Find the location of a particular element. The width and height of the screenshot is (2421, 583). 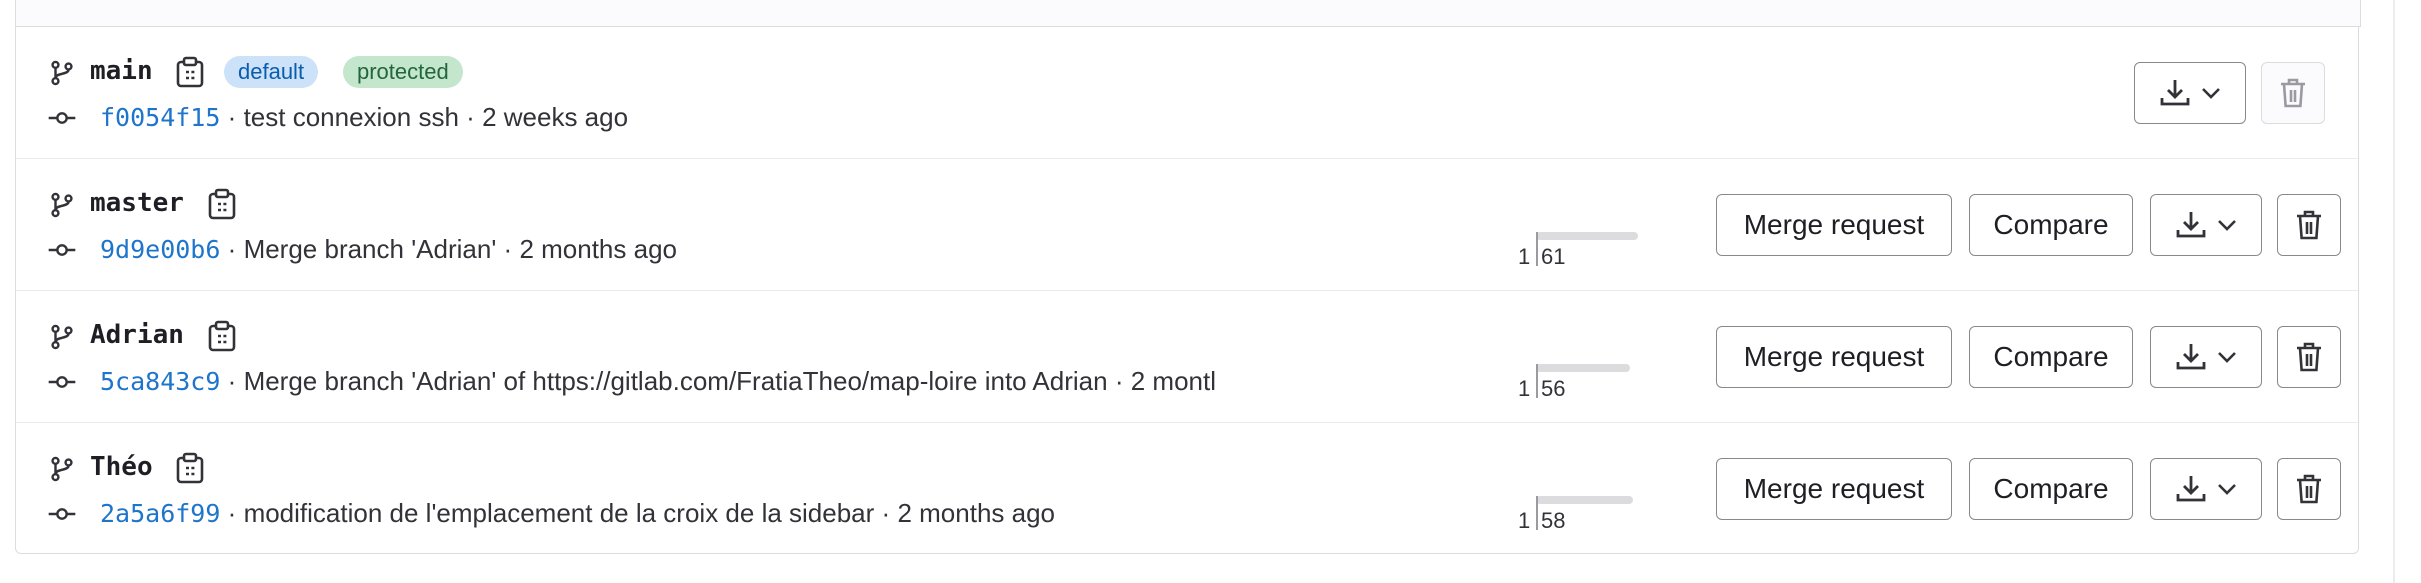

protected-badge: protected is located at coordinates (403, 72).